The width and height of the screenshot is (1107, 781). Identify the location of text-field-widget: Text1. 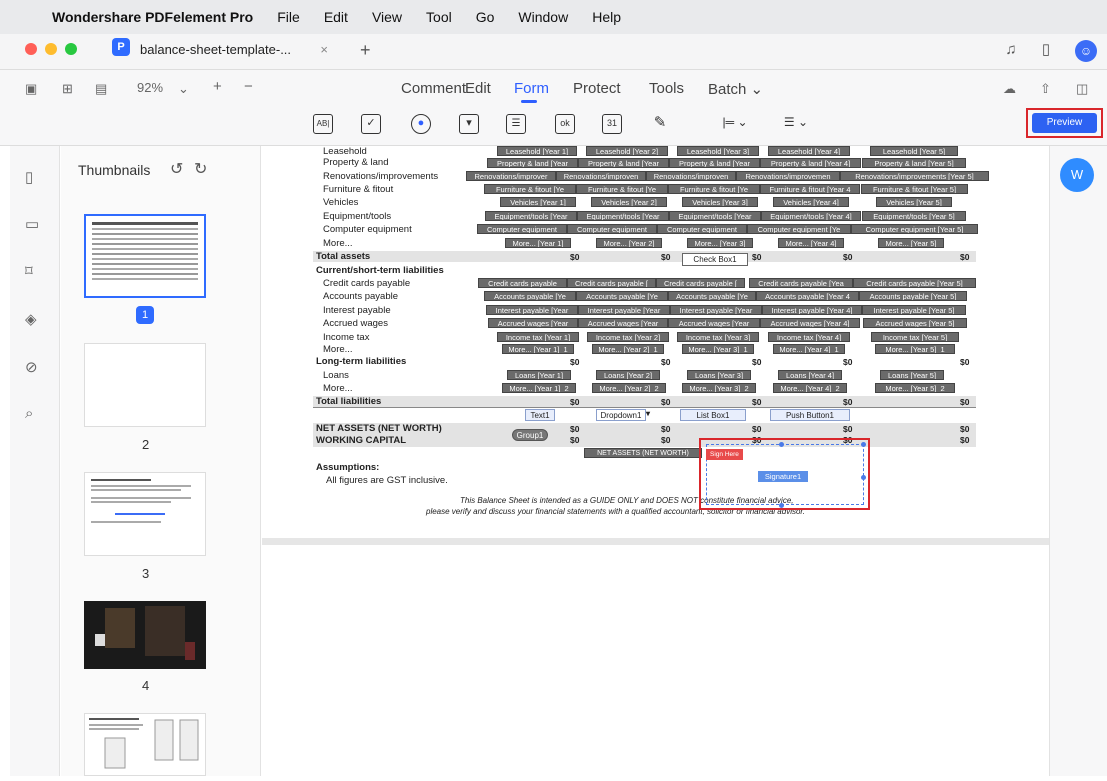
(540, 415).